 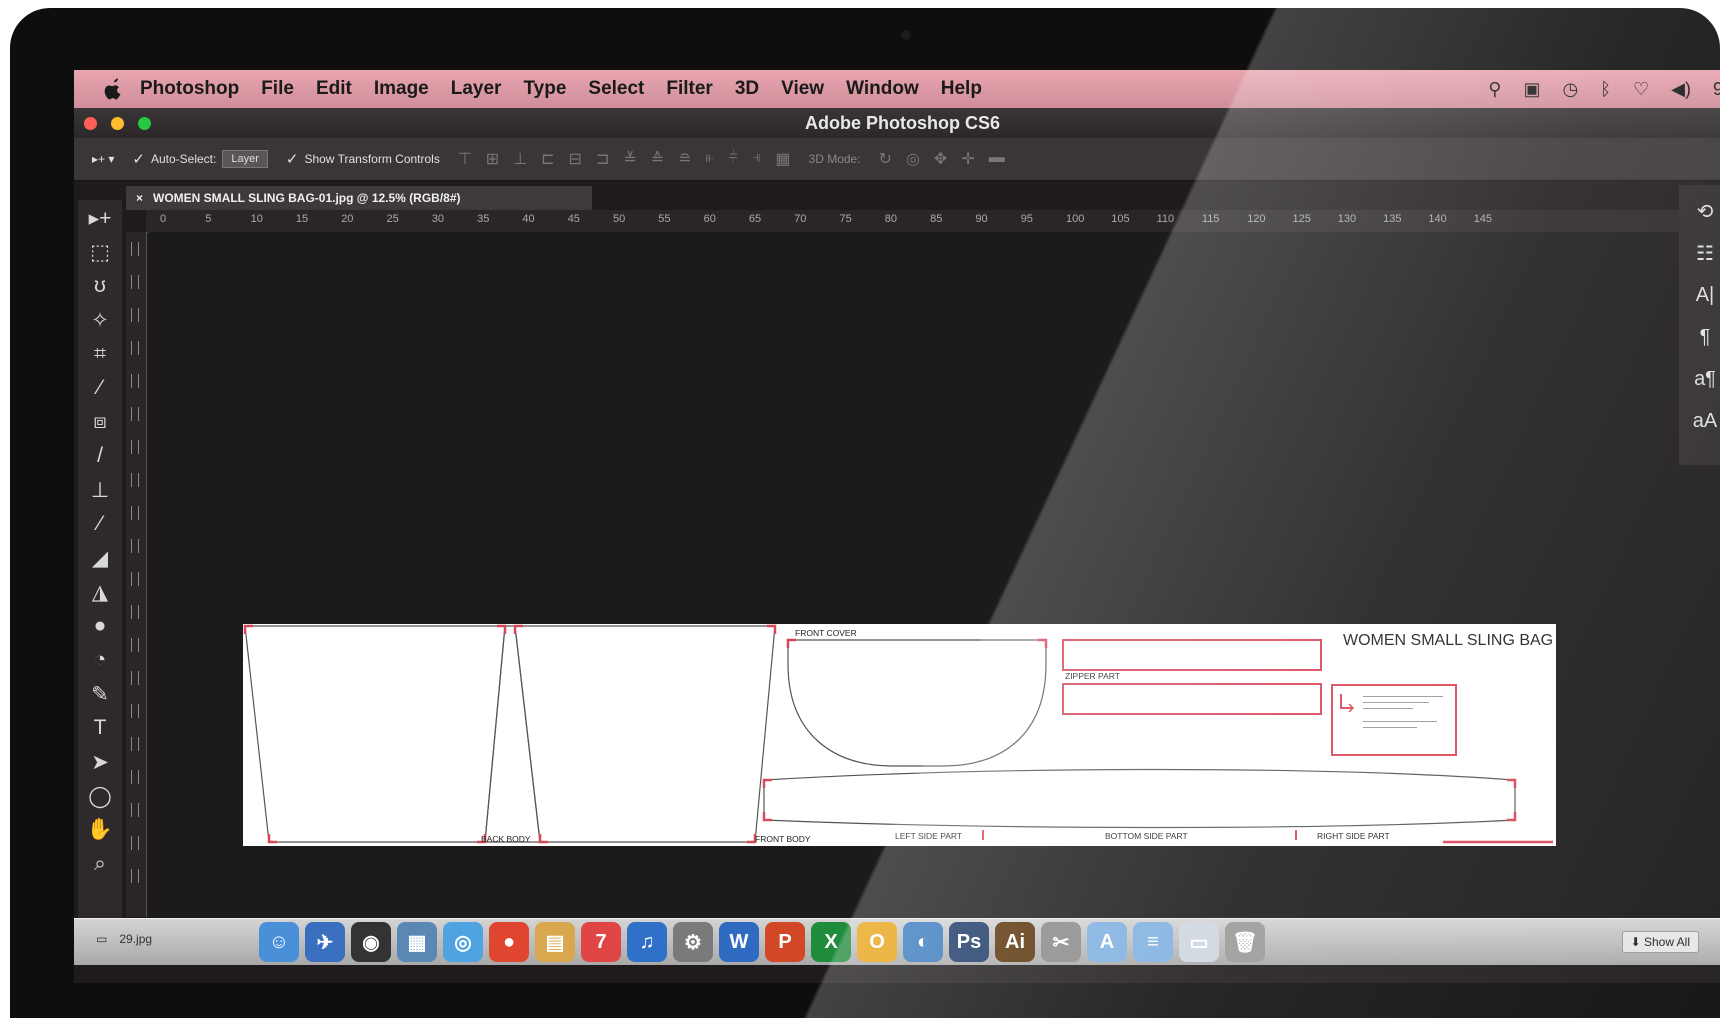 I want to click on align-vcenter-icon: ⊞, so click(x=492, y=159).